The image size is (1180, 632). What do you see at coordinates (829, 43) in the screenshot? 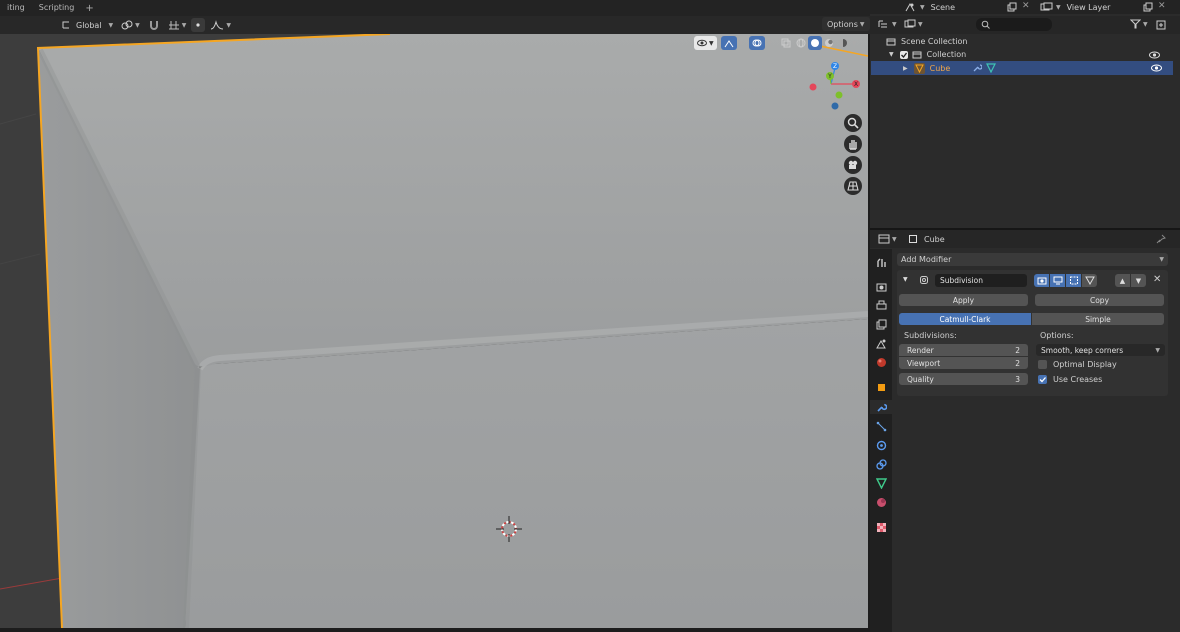
I see `shading-material-button` at bounding box center [829, 43].